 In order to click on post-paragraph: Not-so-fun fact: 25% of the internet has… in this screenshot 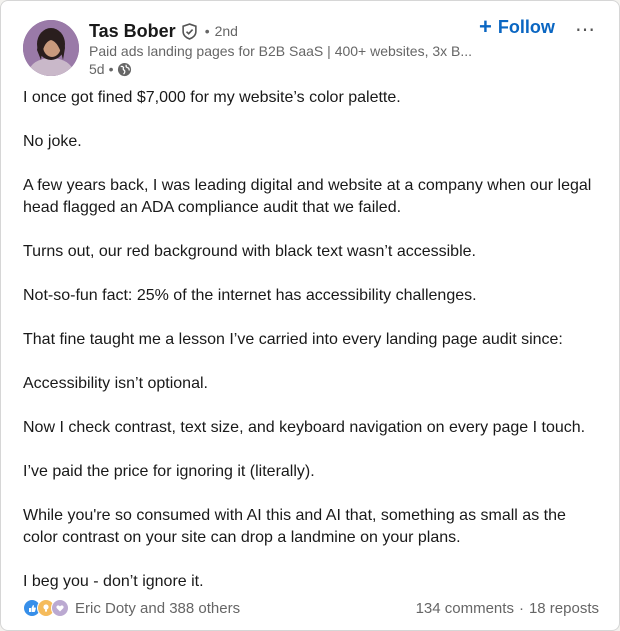, I will do `click(250, 295)`.